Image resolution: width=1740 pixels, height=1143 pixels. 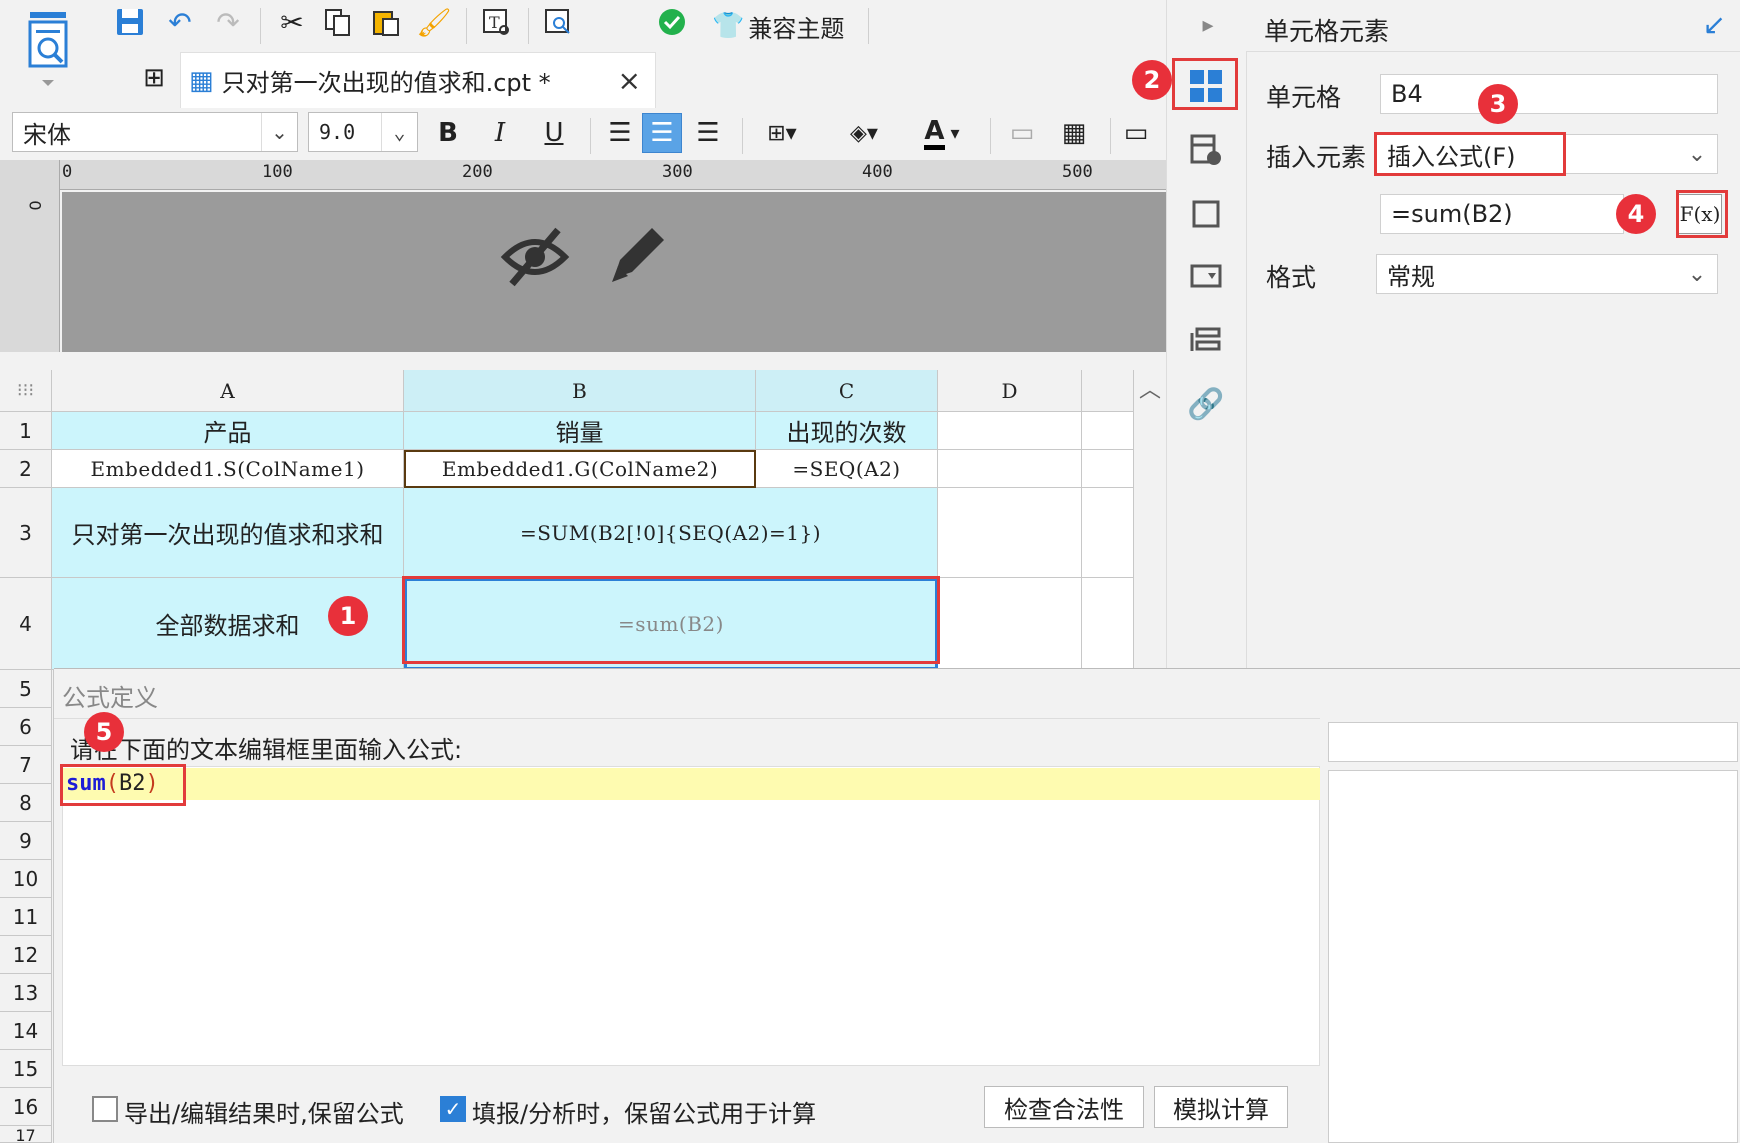 What do you see at coordinates (434, 22) in the screenshot?
I see `format-brush-icon: 🖌` at bounding box center [434, 22].